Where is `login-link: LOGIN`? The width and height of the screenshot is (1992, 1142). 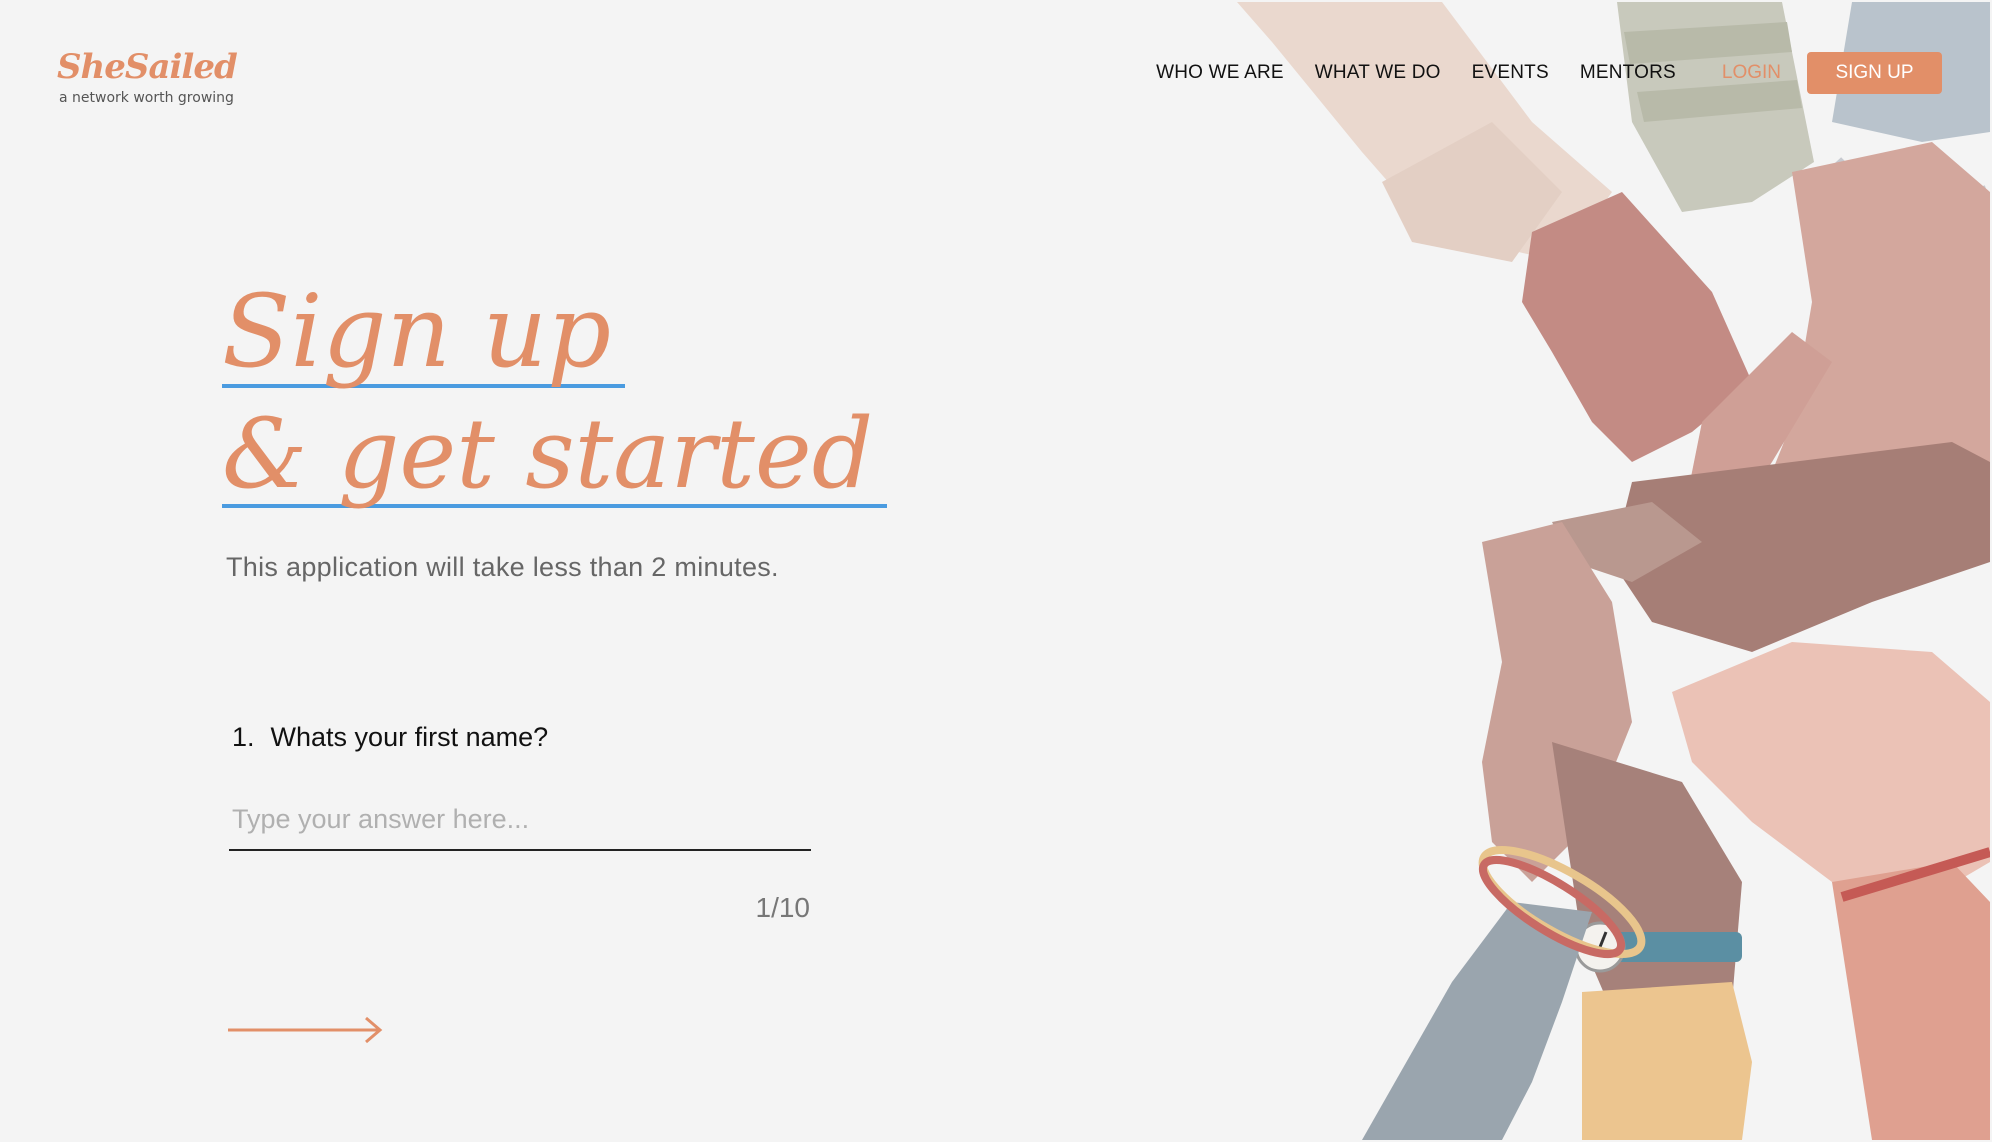 login-link: LOGIN is located at coordinates (1751, 73).